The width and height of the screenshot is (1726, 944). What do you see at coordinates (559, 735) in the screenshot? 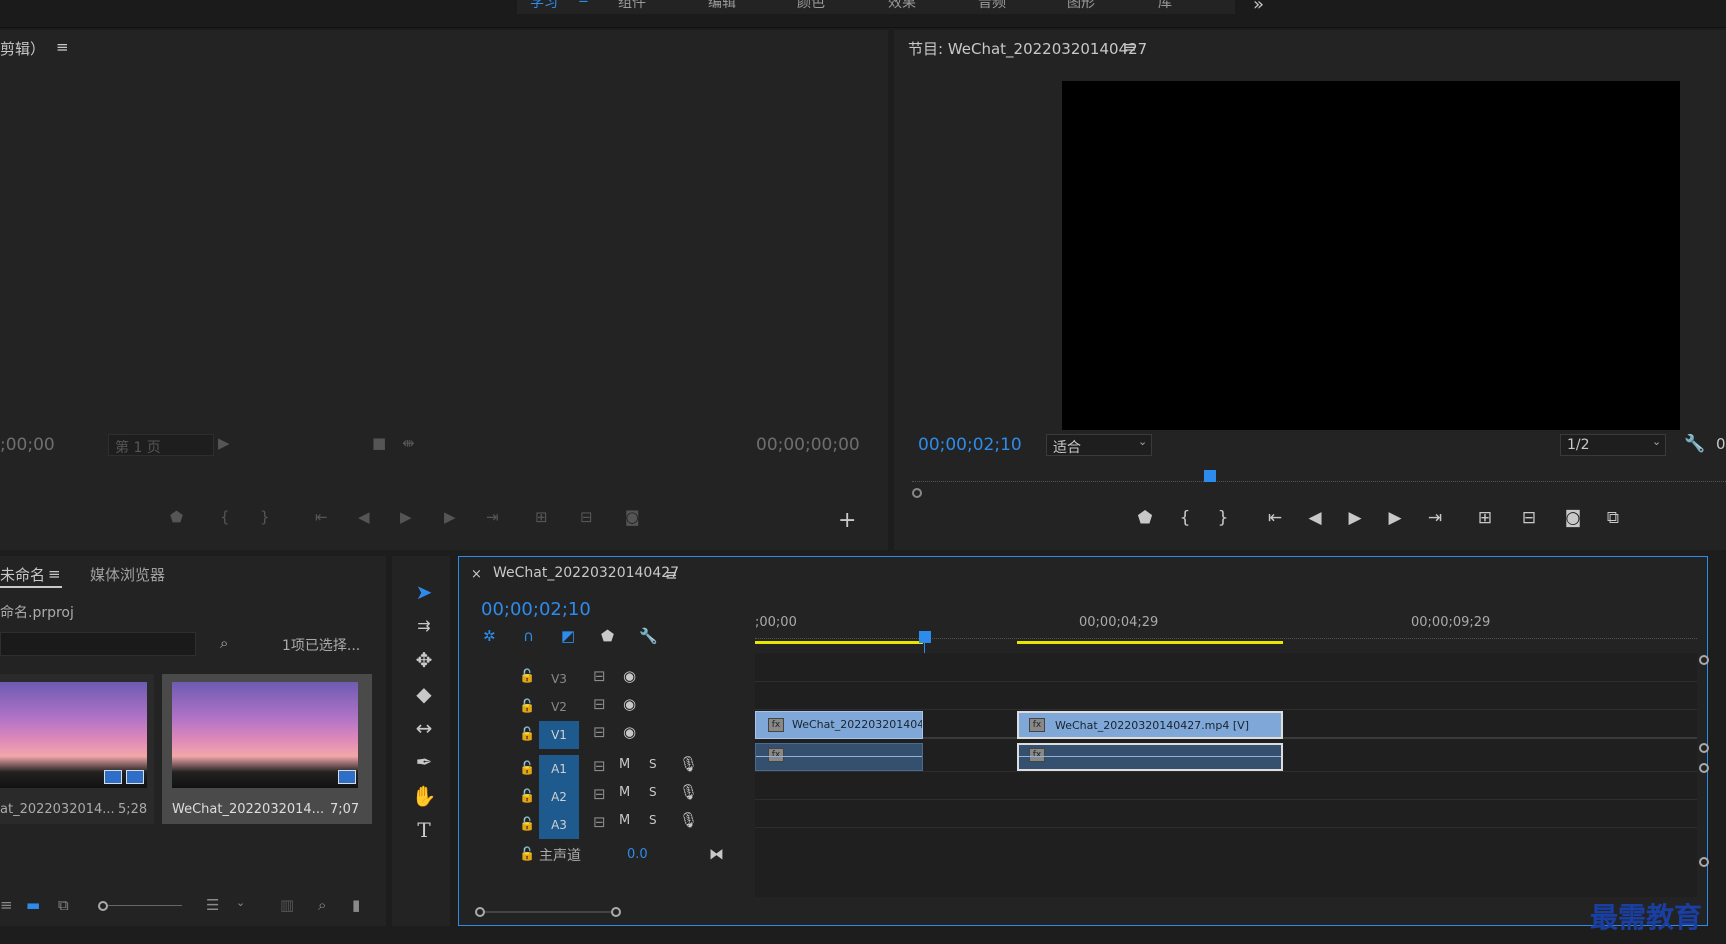
I see `track-v1: V1` at bounding box center [559, 735].